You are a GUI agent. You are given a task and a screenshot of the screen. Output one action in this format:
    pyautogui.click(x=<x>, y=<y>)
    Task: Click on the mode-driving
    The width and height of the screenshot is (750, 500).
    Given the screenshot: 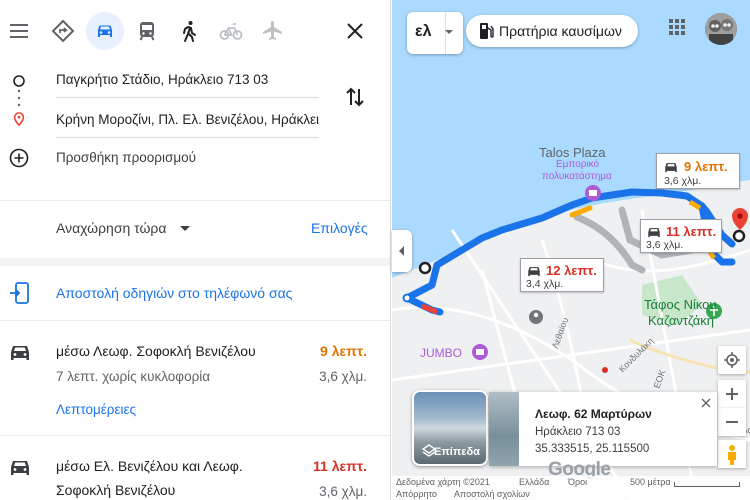 What is the action you would take?
    pyautogui.click(x=105, y=31)
    